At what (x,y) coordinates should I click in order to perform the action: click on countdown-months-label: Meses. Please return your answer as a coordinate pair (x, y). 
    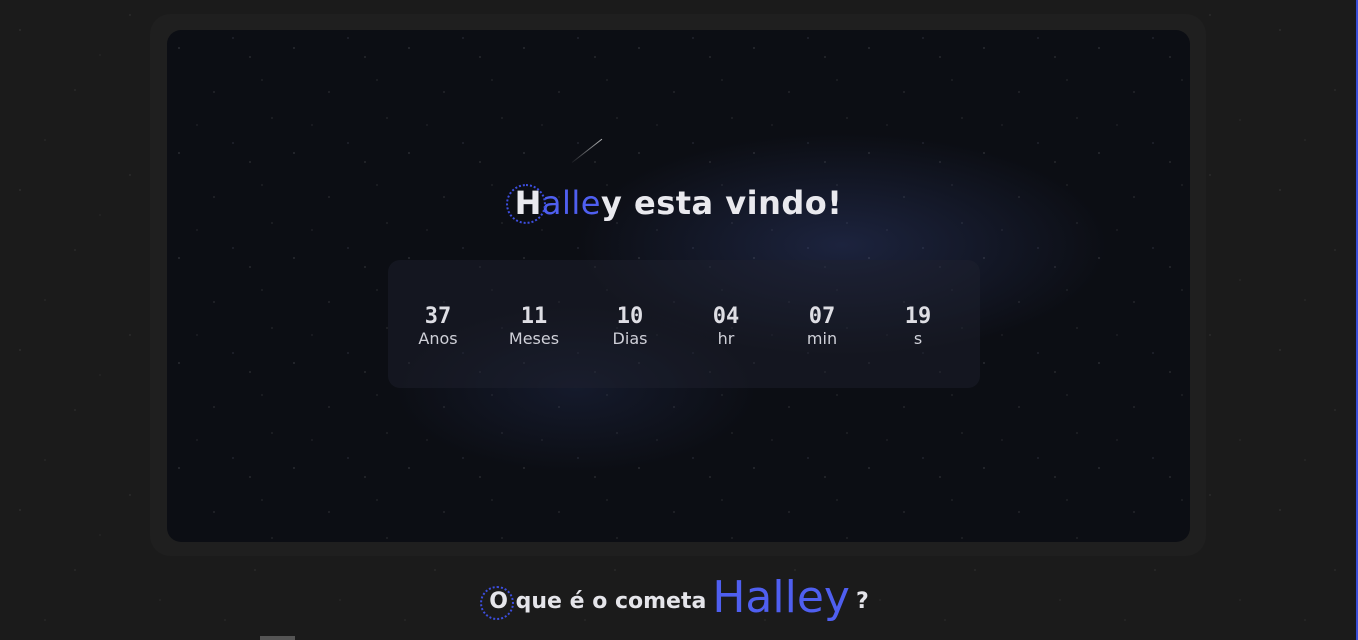
    Looking at the image, I should click on (534, 338).